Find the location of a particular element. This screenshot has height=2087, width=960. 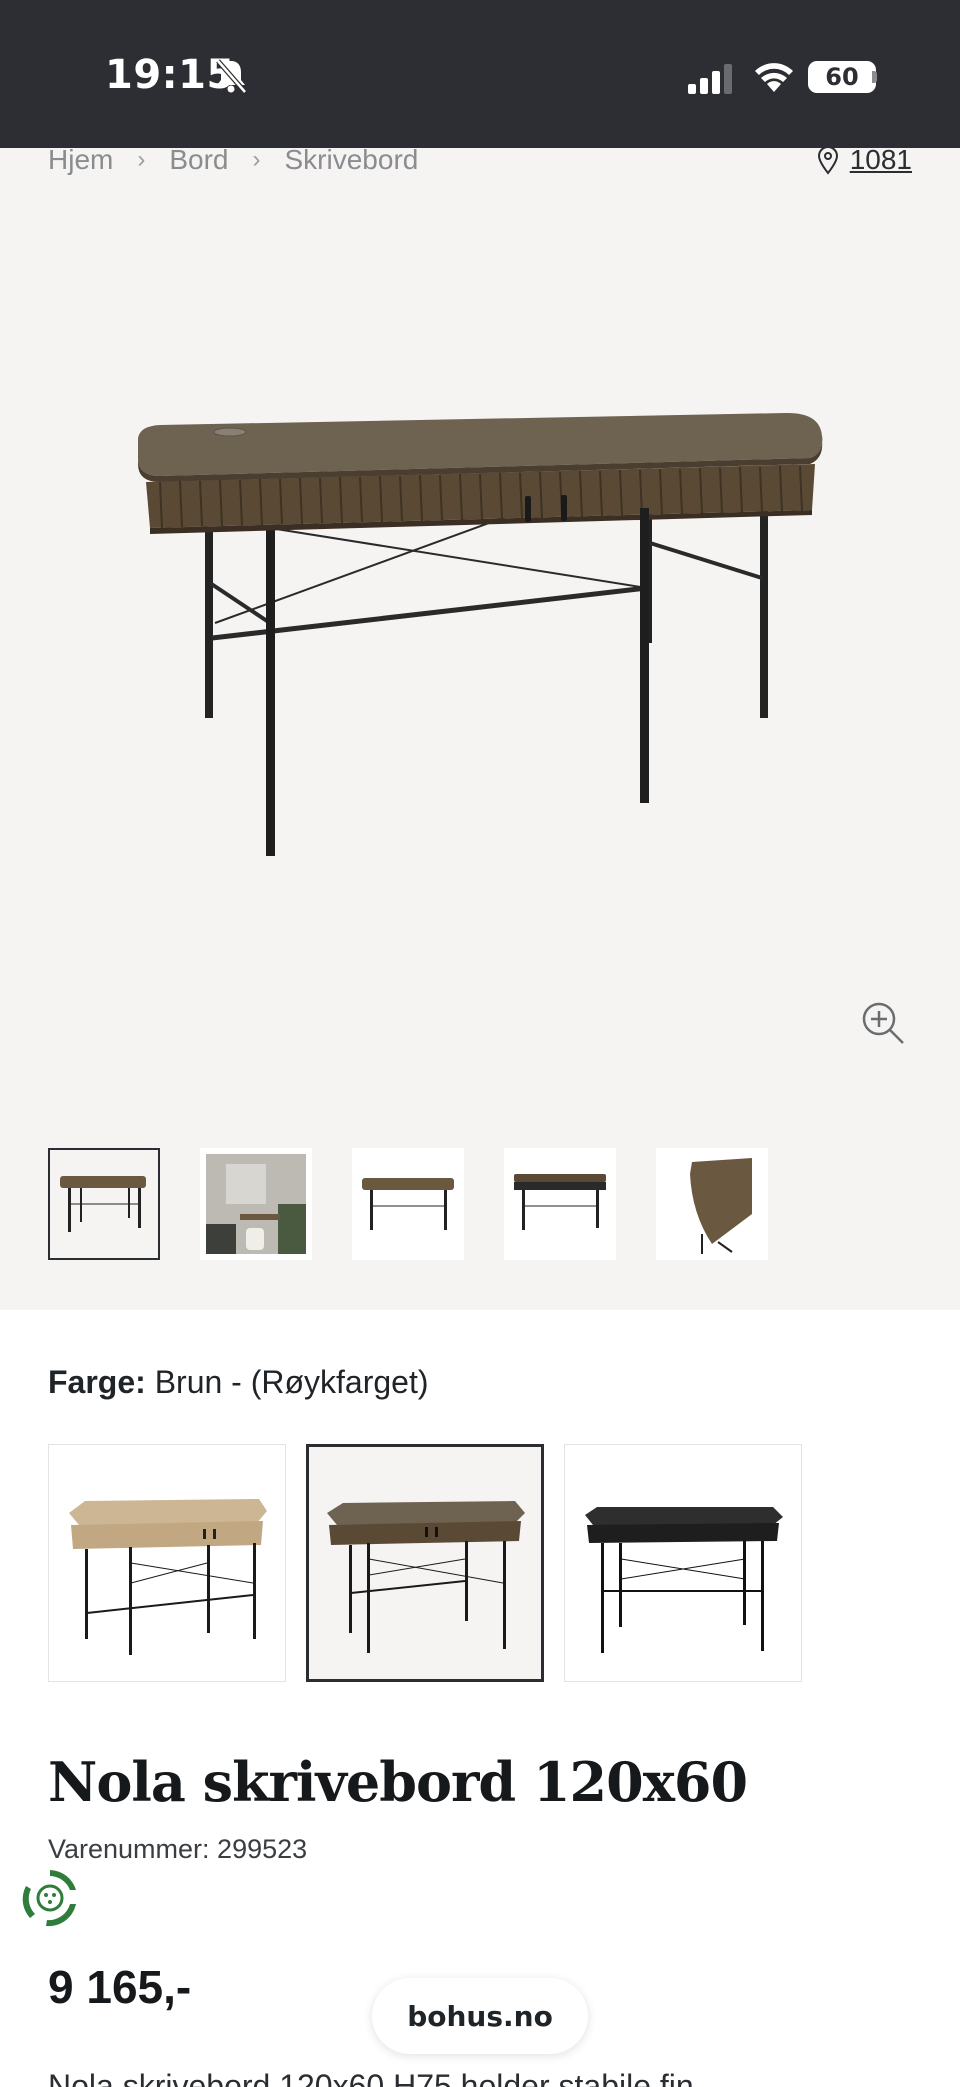

thumbnail-room-scene is located at coordinates (256, 1204).